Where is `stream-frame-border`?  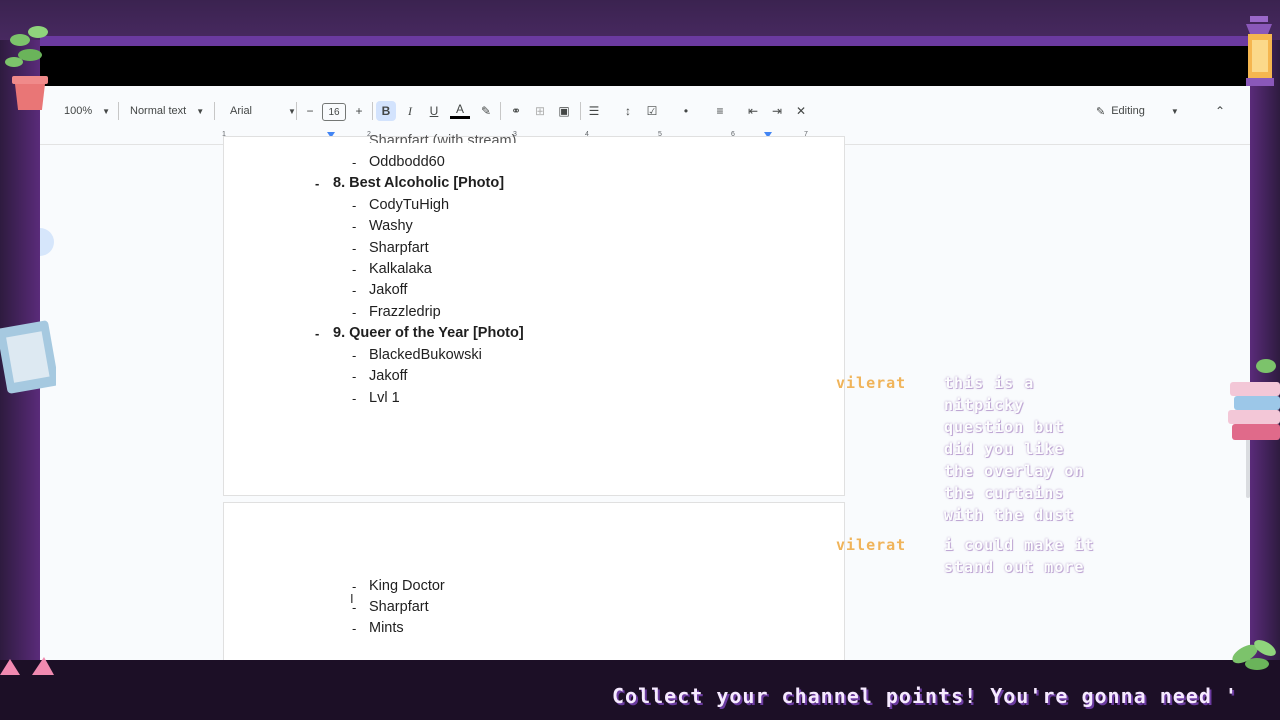
stream-frame-border is located at coordinates (645, 41).